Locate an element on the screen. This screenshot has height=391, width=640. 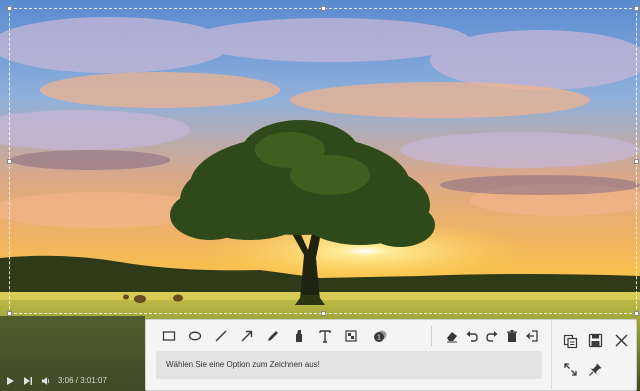
arrow-tool is located at coordinates (247, 336).